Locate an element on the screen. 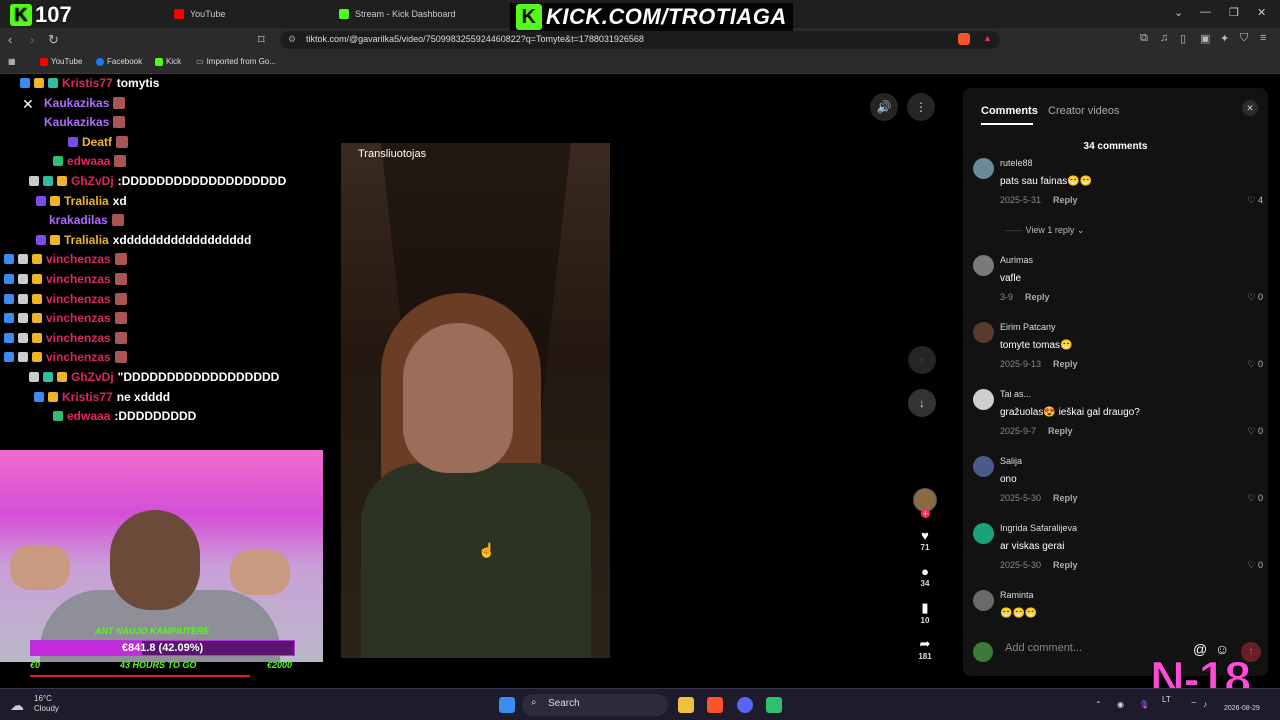 This screenshot has height=720, width=1280. taskbar-search: ⌕ Search is located at coordinates (595, 705).